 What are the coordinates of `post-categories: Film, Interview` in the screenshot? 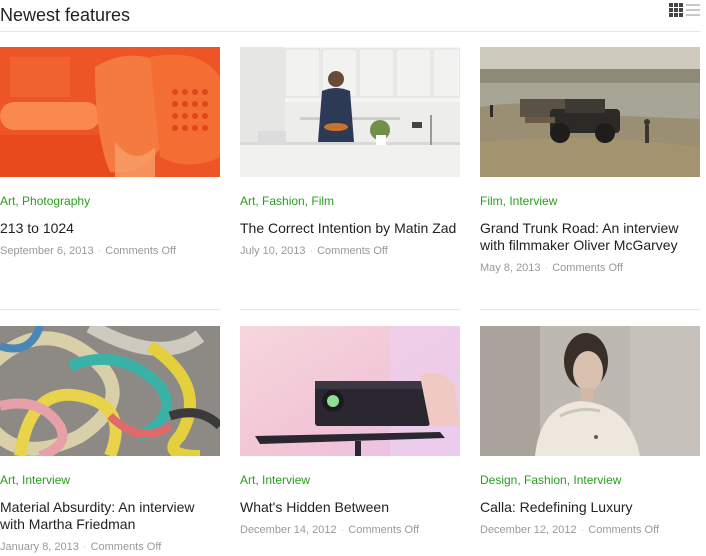 It's located at (519, 201).